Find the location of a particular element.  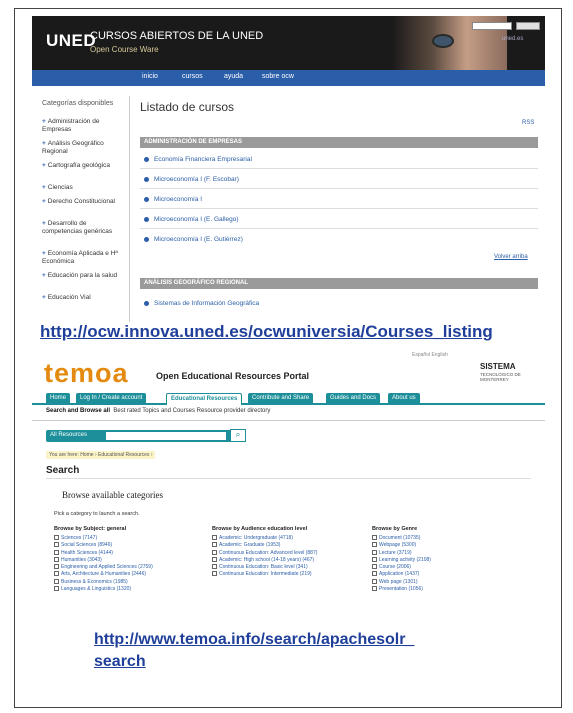

uned-sidebar-item: + Ciencias is located at coordinates (85, 188).